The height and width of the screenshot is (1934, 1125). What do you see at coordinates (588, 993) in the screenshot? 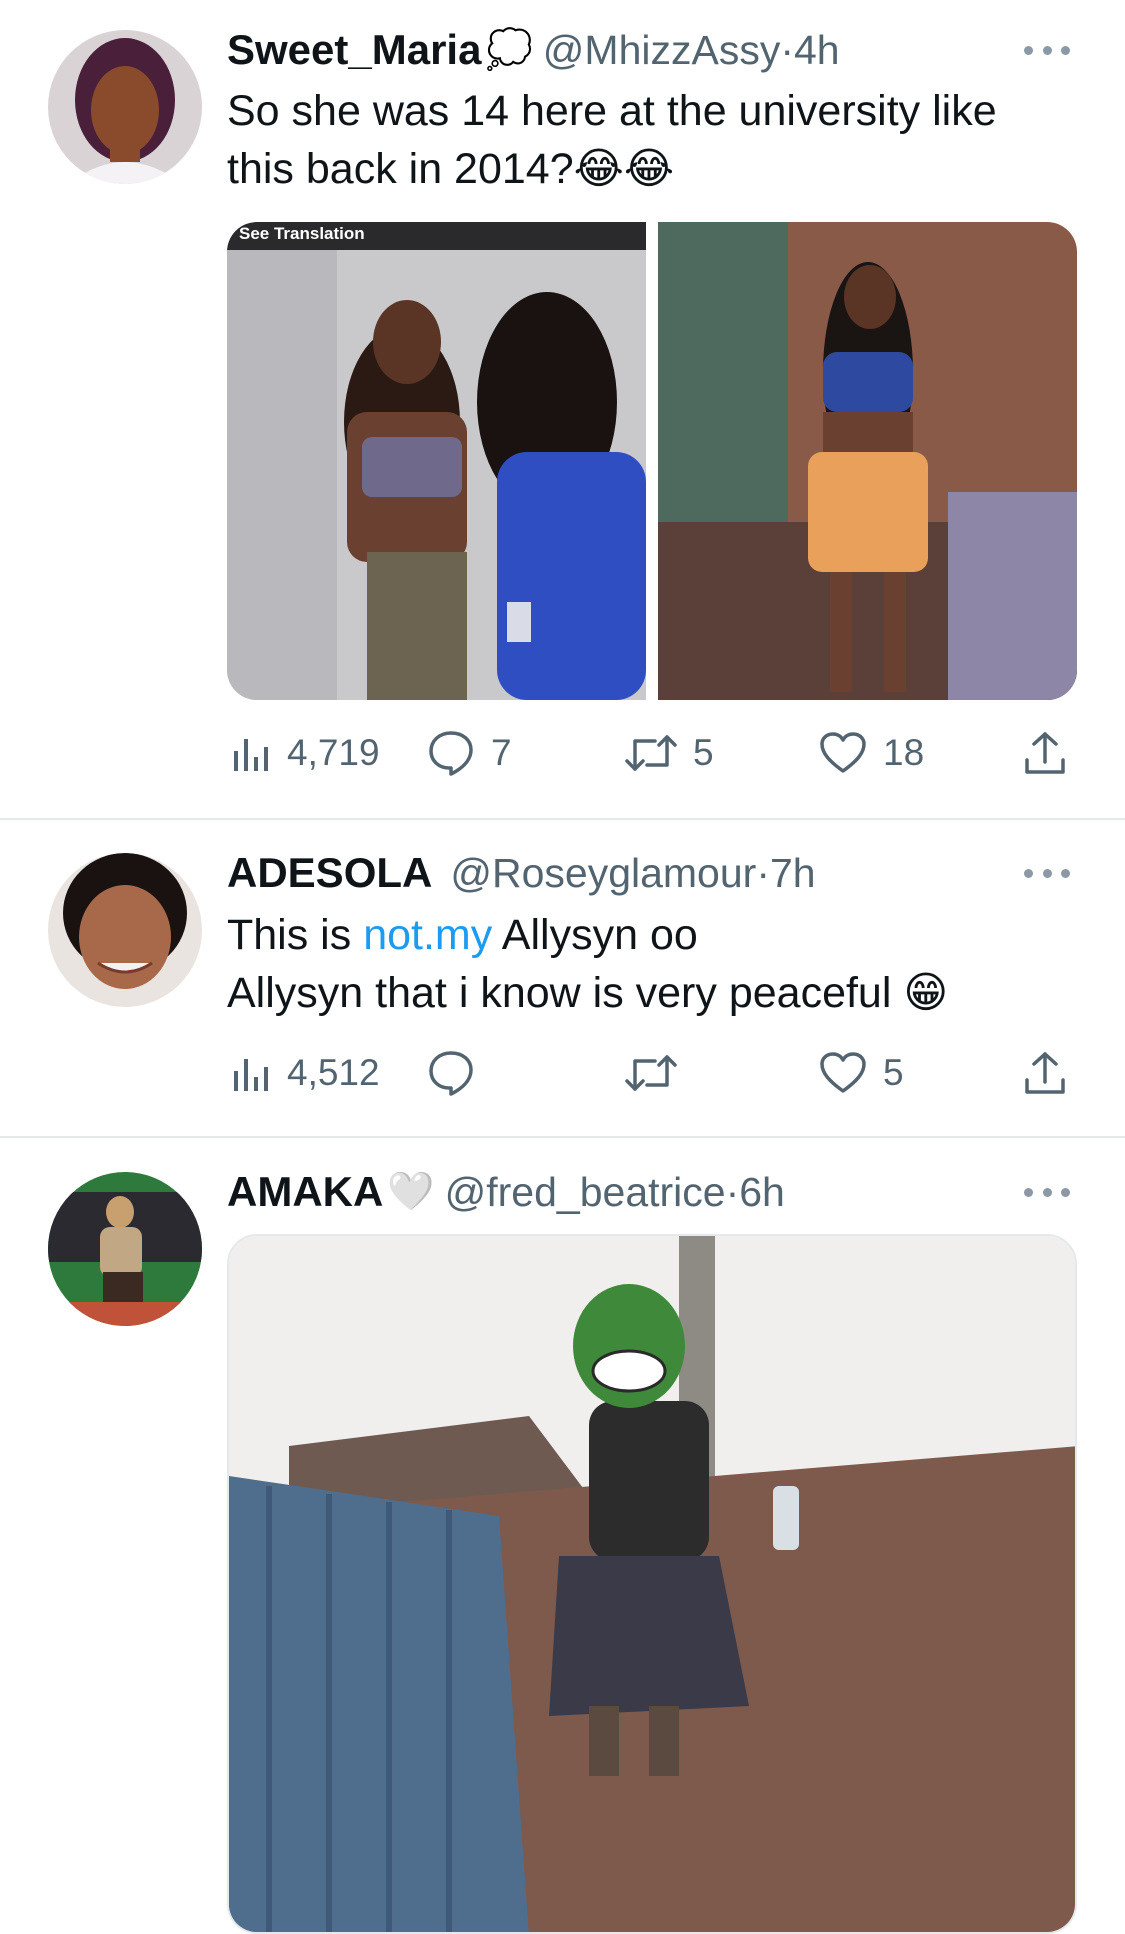
I see `tweet-text-line: Allysyn that i know is very peaceful 😁` at bounding box center [588, 993].